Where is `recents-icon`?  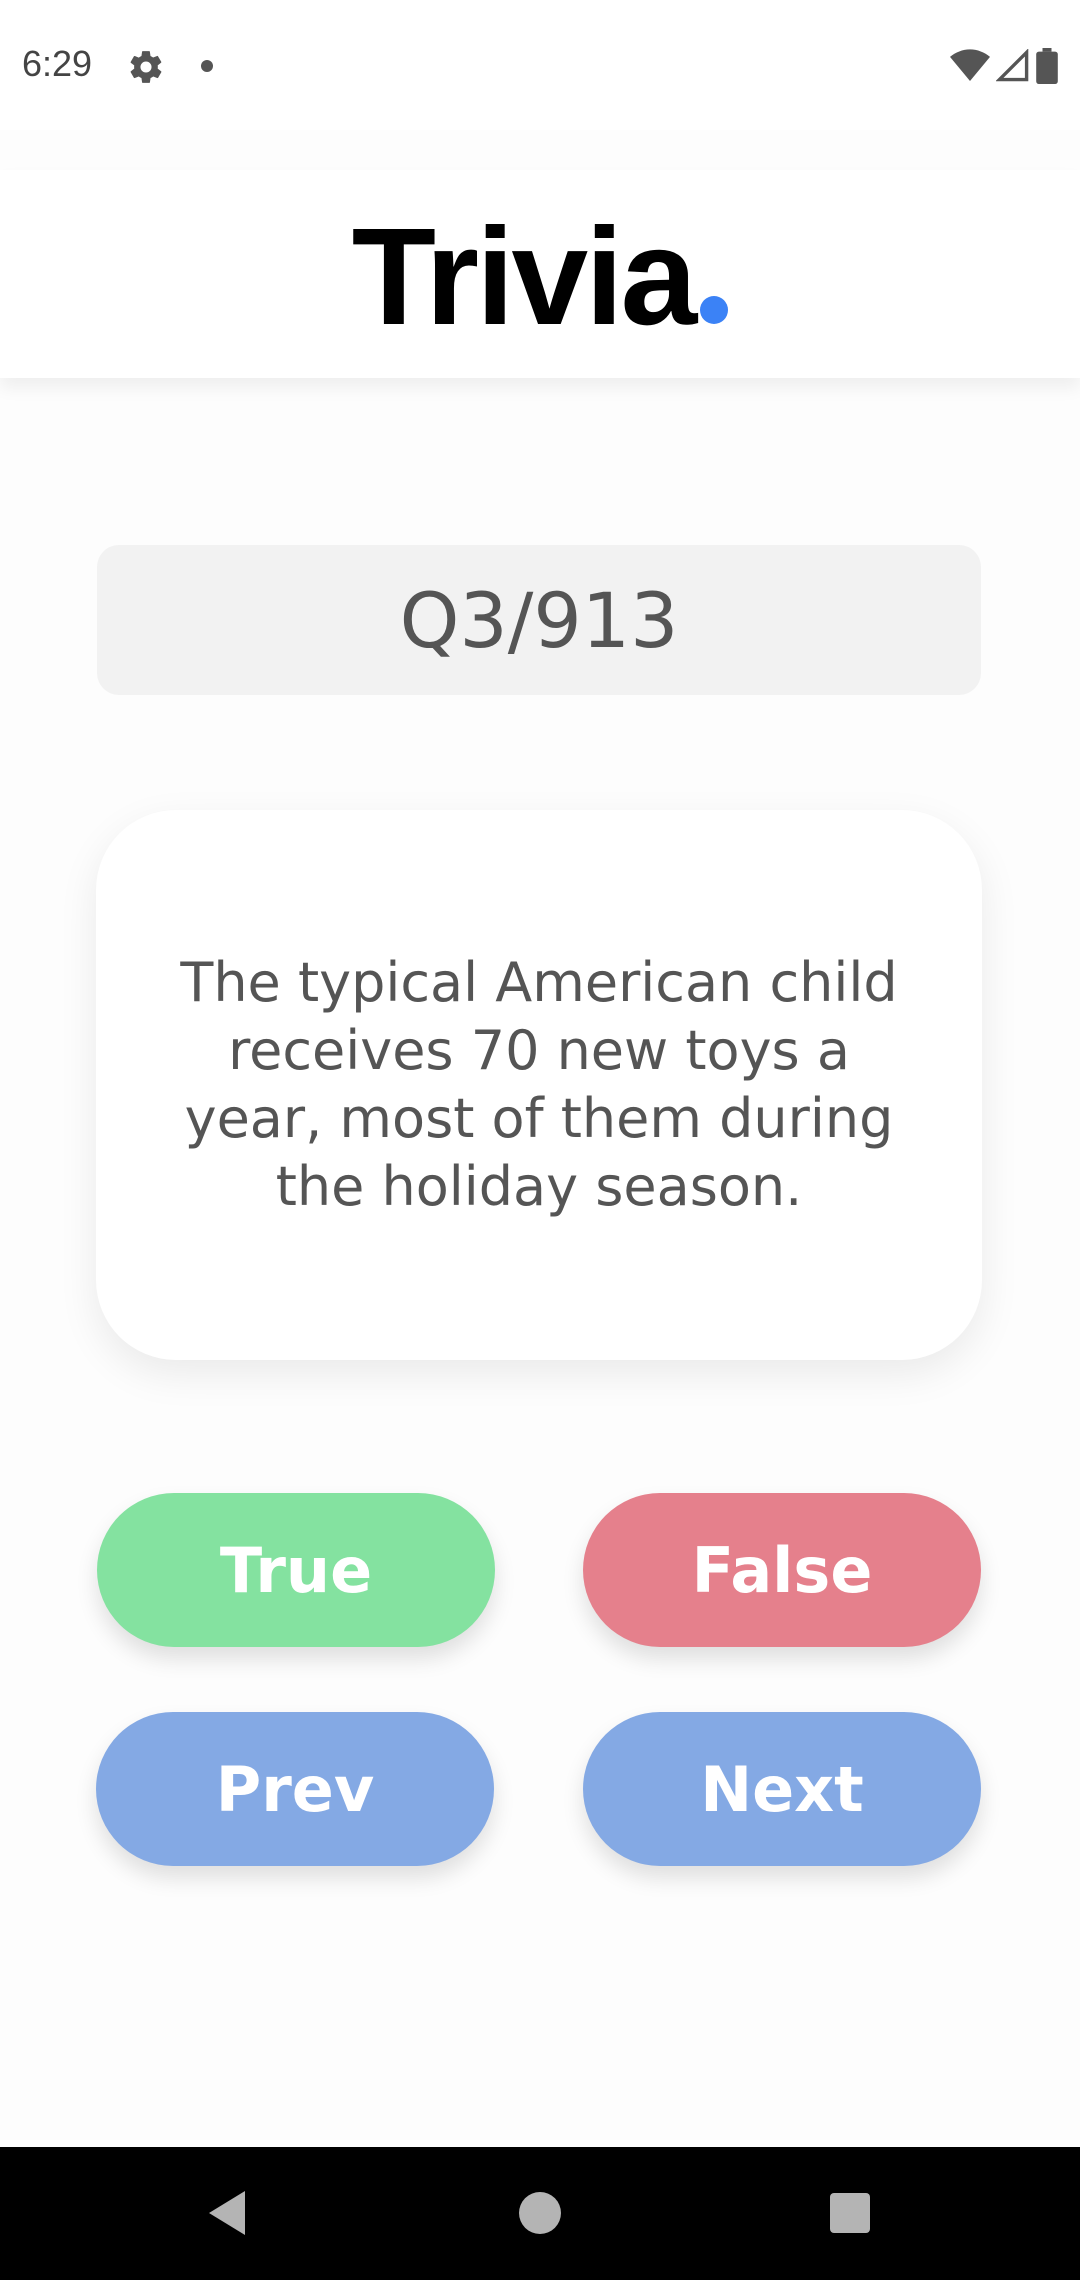
recents-icon is located at coordinates (850, 2213).